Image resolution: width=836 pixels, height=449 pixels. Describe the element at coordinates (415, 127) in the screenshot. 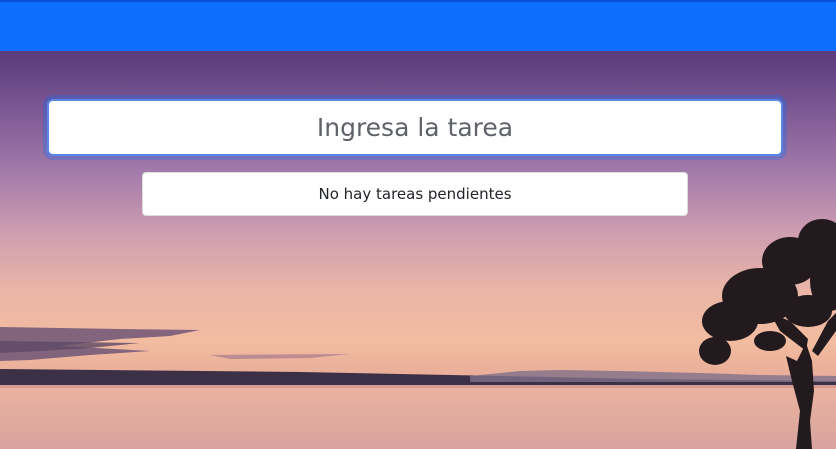

I see `task-input` at that location.